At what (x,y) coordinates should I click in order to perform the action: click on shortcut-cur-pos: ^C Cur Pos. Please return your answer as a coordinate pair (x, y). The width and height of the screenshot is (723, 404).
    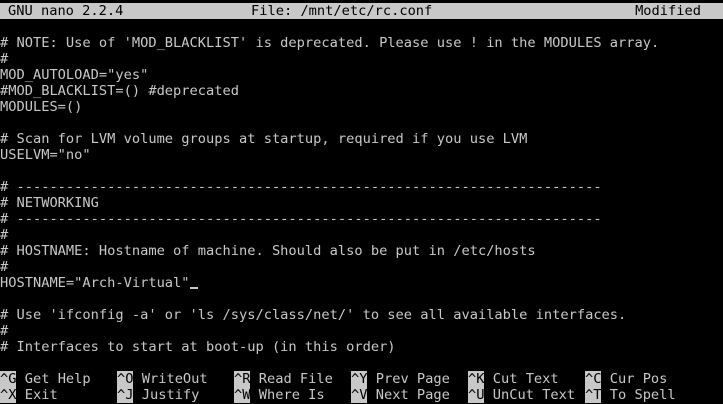
    Looking at the image, I should click on (626, 379).